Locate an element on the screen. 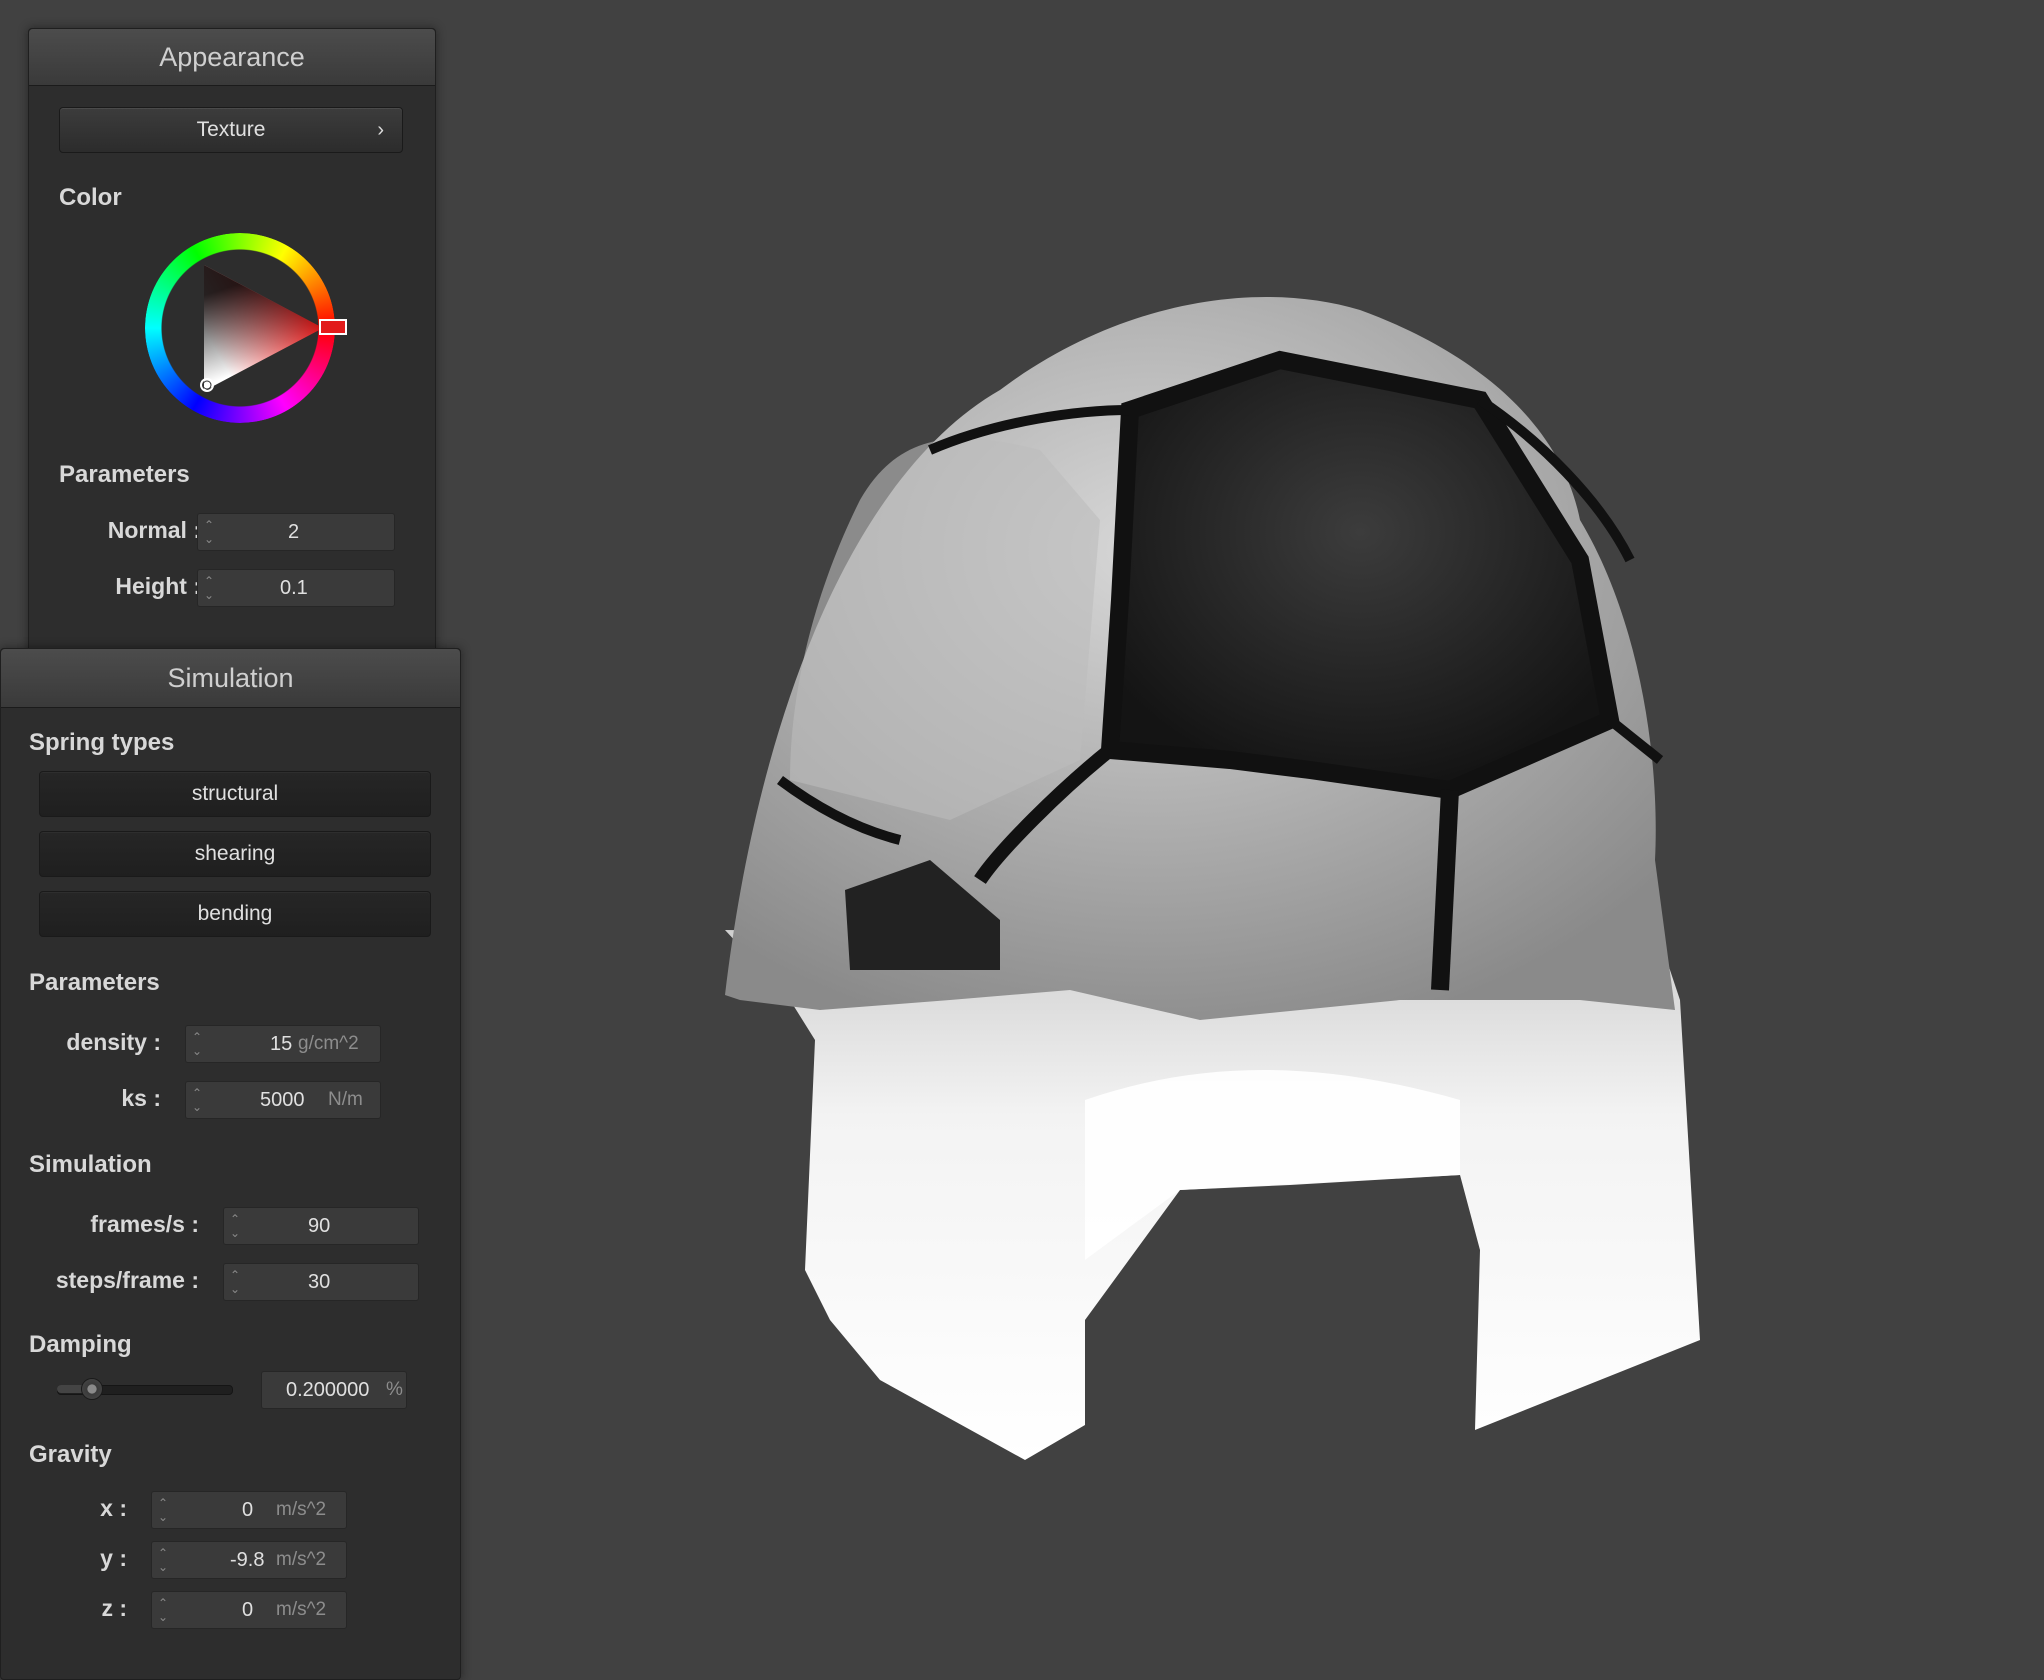  damping-slider is located at coordinates (145, 1389).